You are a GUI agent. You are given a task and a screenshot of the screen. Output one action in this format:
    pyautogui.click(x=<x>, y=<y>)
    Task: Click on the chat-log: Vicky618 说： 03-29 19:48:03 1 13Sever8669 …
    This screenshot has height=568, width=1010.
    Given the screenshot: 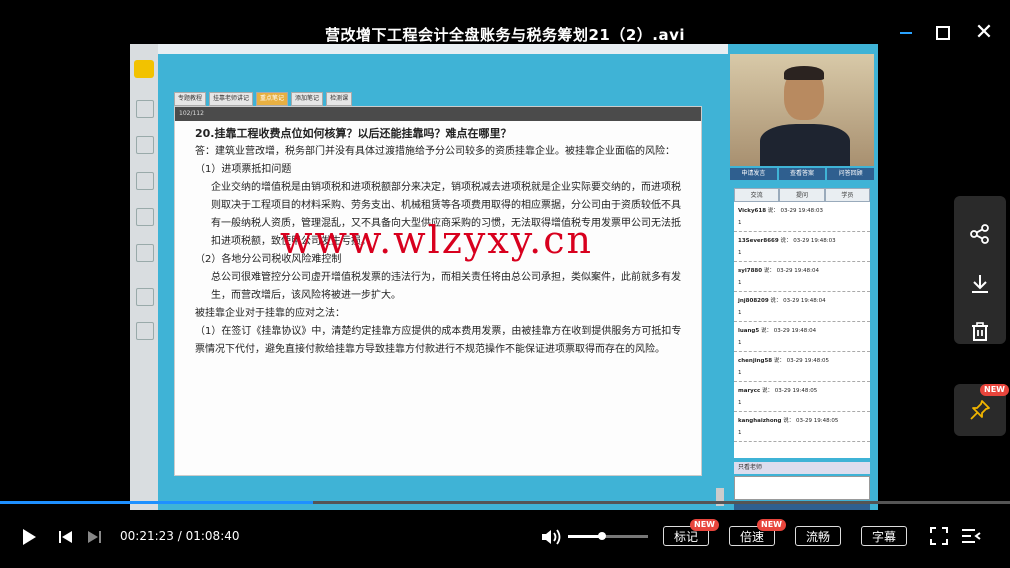 What is the action you would take?
    pyautogui.click(x=802, y=330)
    